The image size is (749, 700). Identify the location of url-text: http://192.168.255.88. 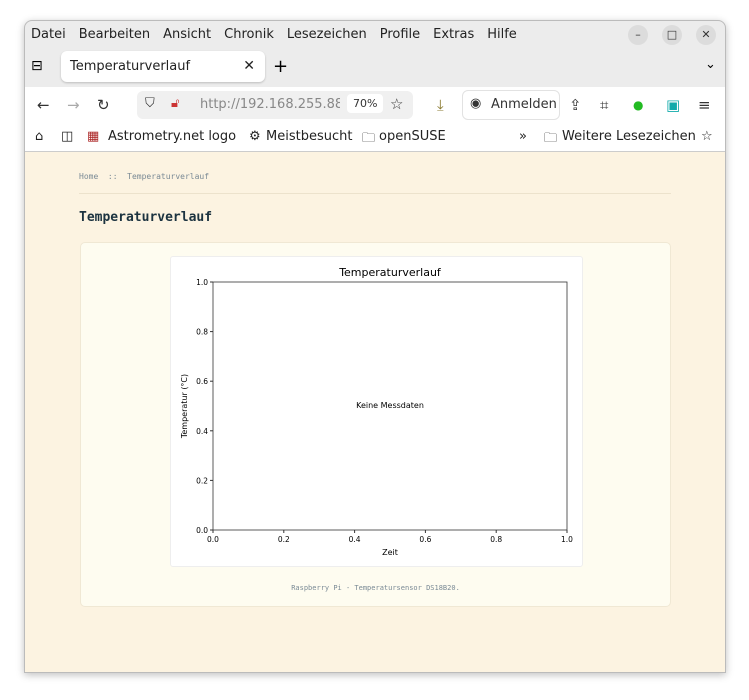
(270, 104).